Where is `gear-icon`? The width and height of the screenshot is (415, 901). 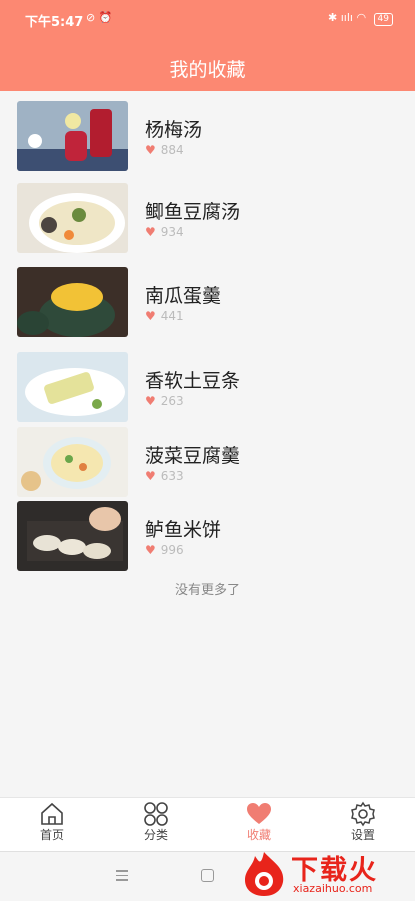 gear-icon is located at coordinates (363, 814).